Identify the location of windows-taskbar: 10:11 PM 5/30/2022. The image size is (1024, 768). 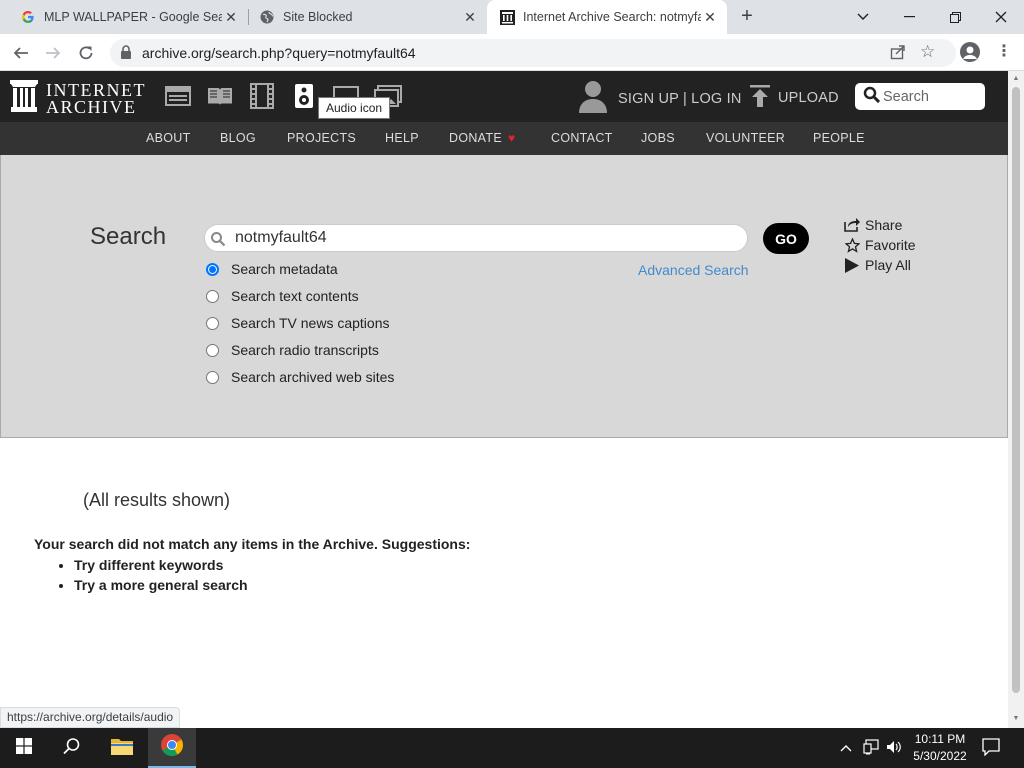
(512, 748).